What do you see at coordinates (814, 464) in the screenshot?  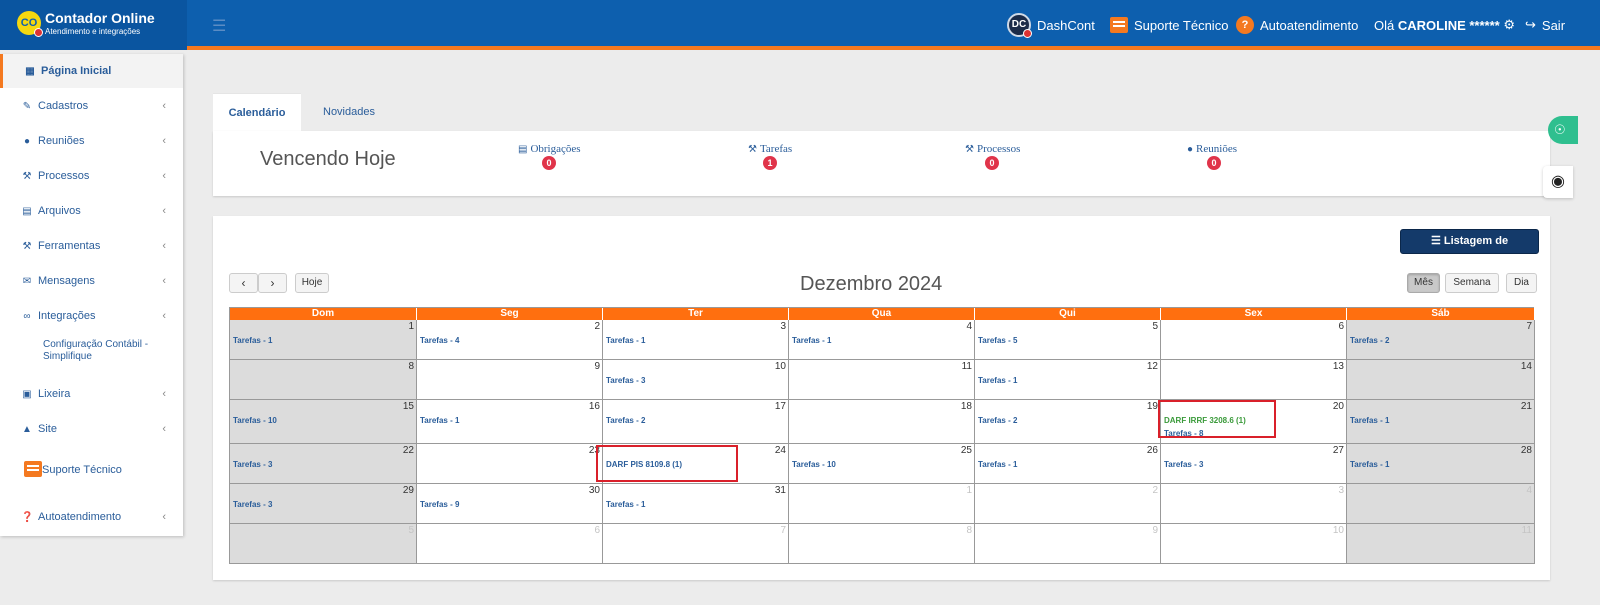 I see `calendar-event-tarefas: Tarefas - 10` at bounding box center [814, 464].